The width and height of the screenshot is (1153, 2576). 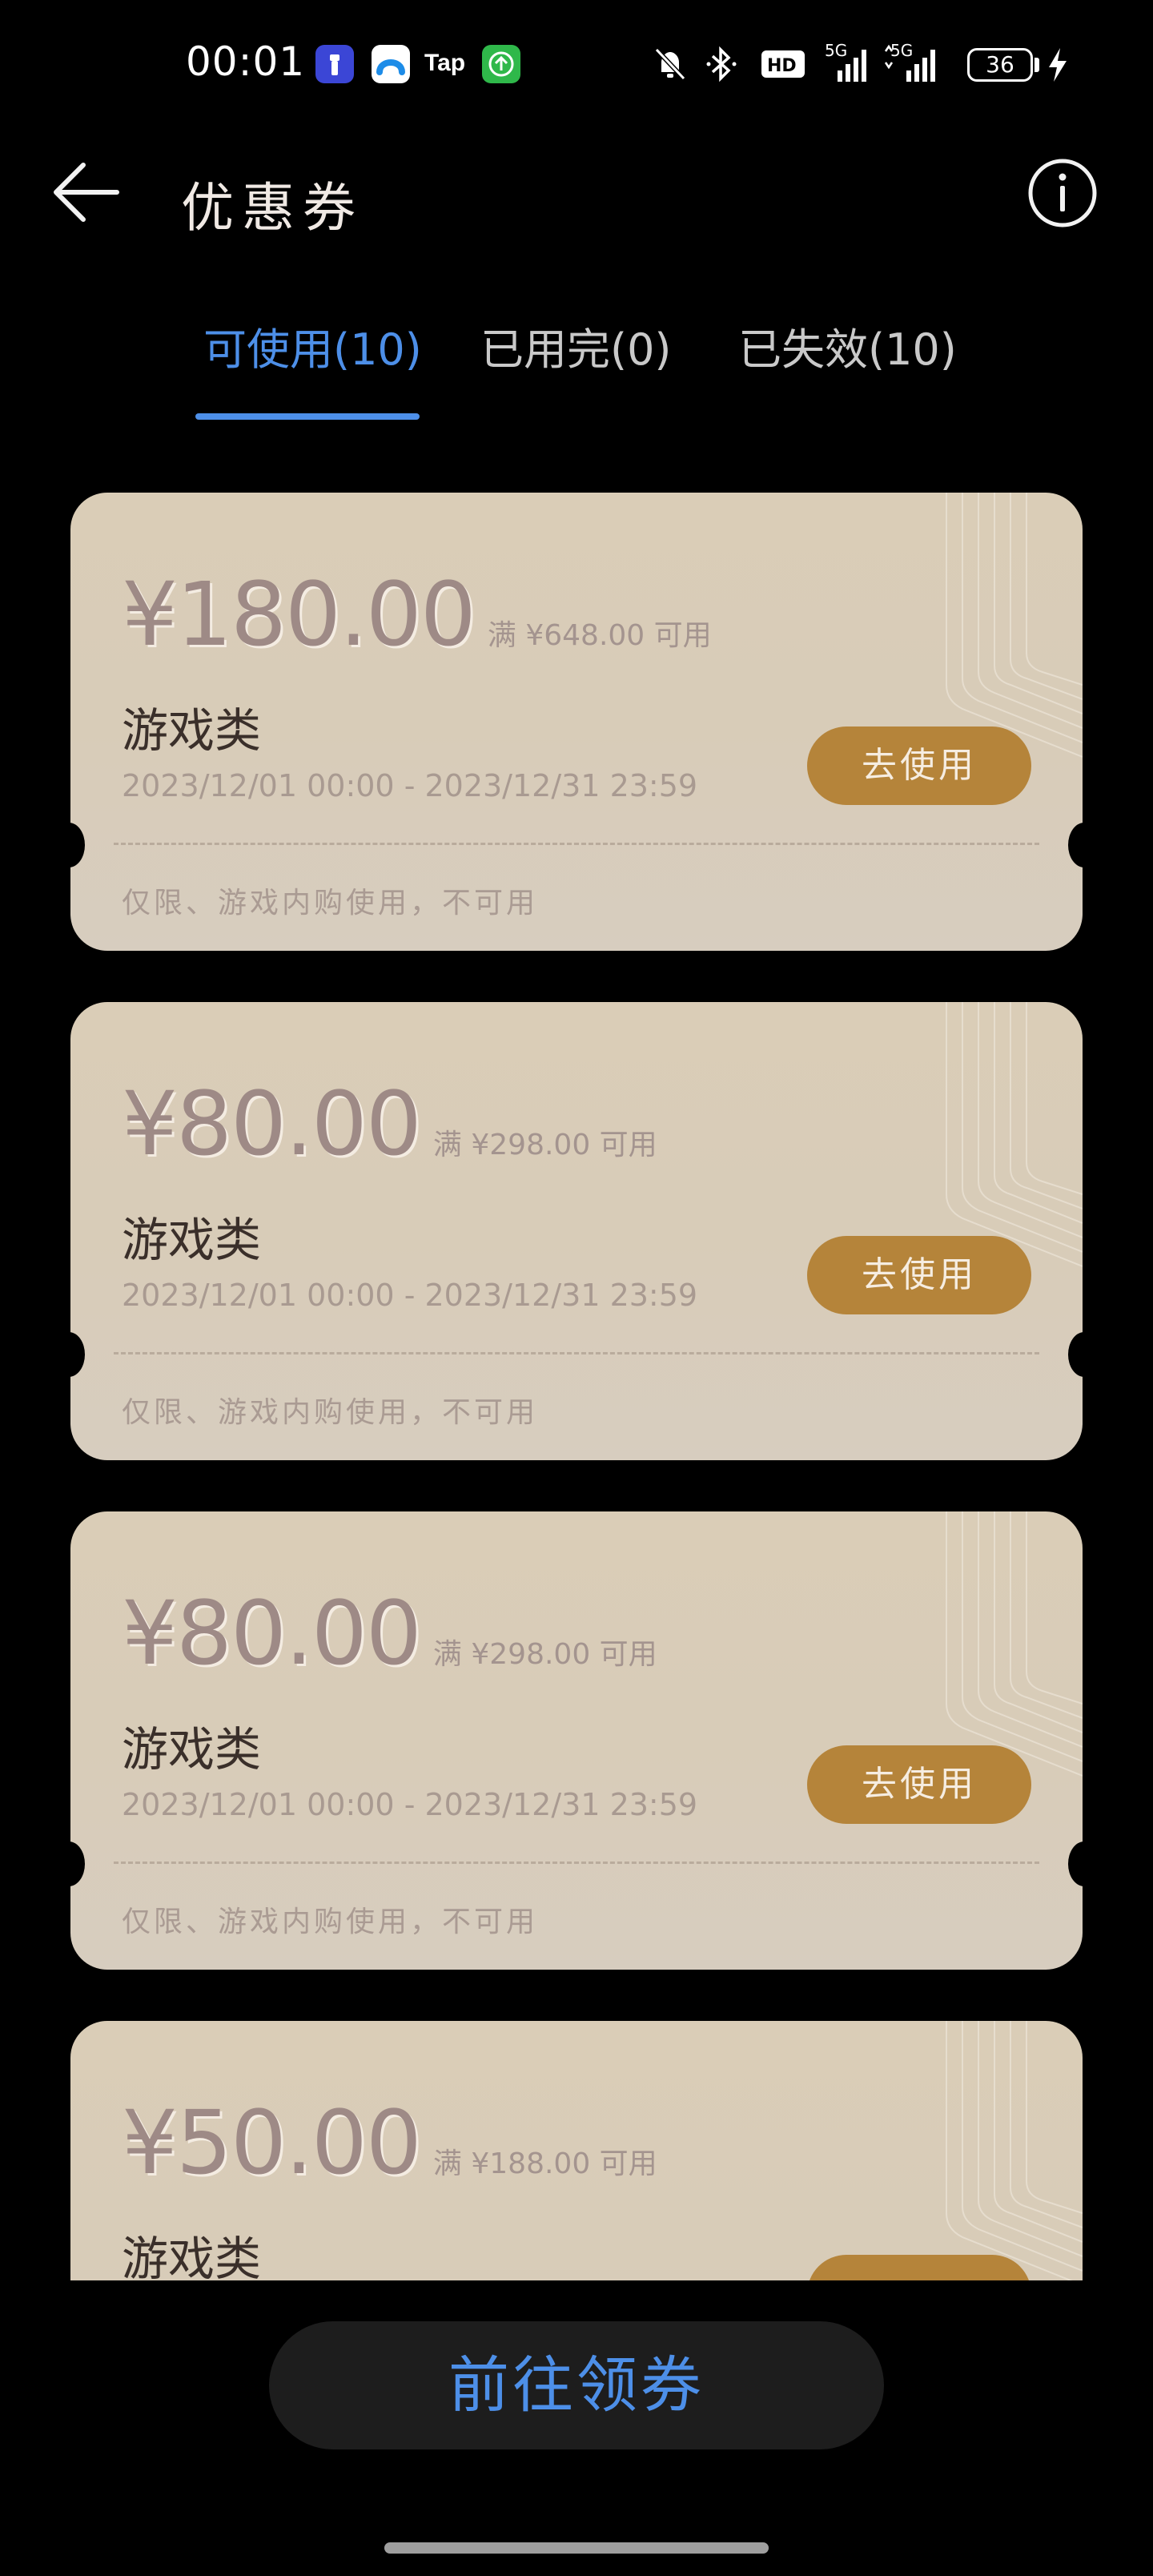 I want to click on tab-available: 可使用(10), so click(x=312, y=345).